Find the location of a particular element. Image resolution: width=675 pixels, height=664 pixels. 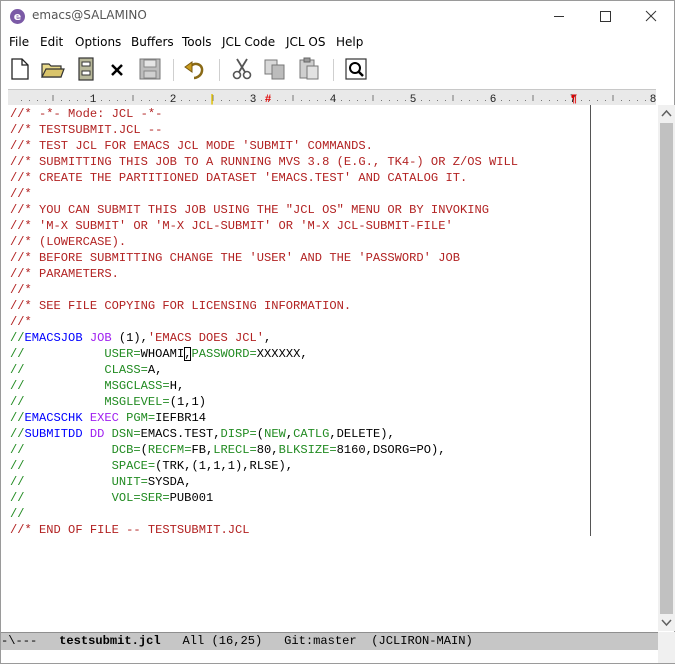

search-button is located at coordinates (356, 69).